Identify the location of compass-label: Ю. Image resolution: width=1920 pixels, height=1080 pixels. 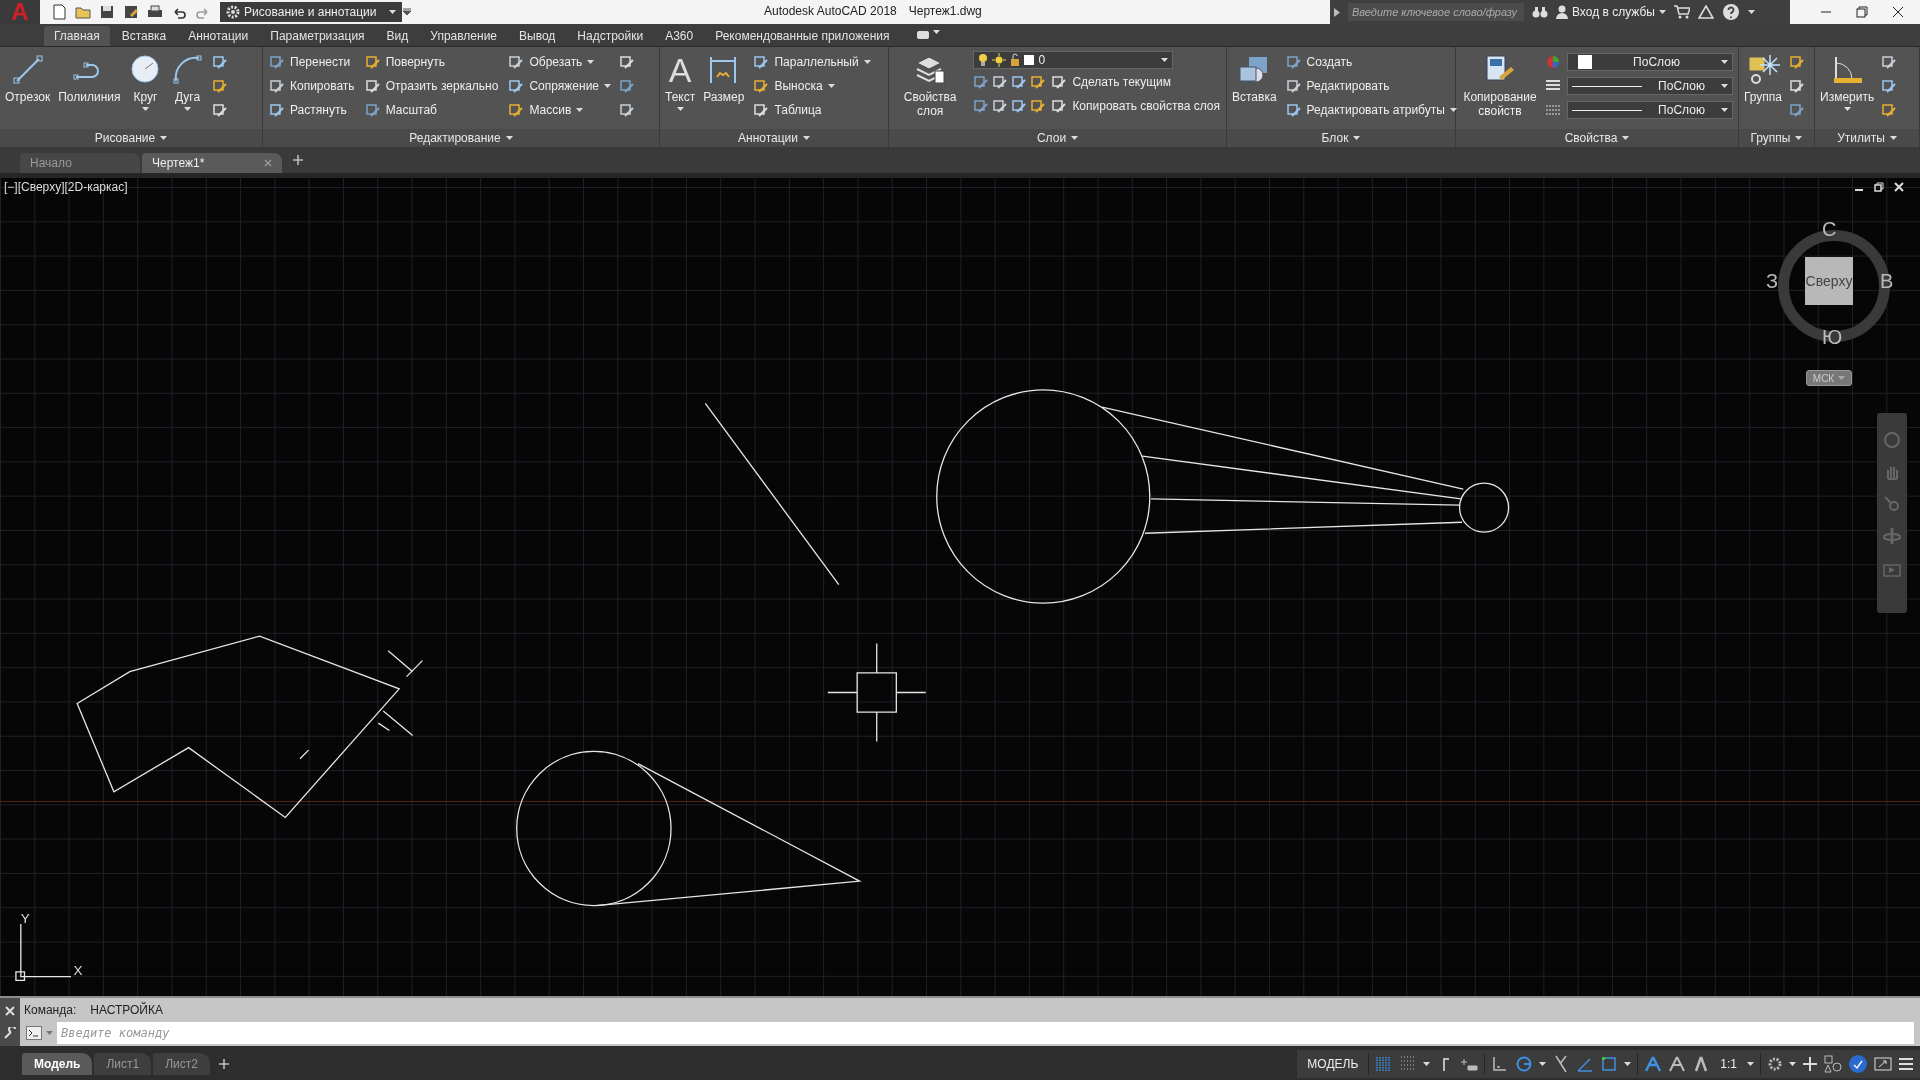
(1832, 337).